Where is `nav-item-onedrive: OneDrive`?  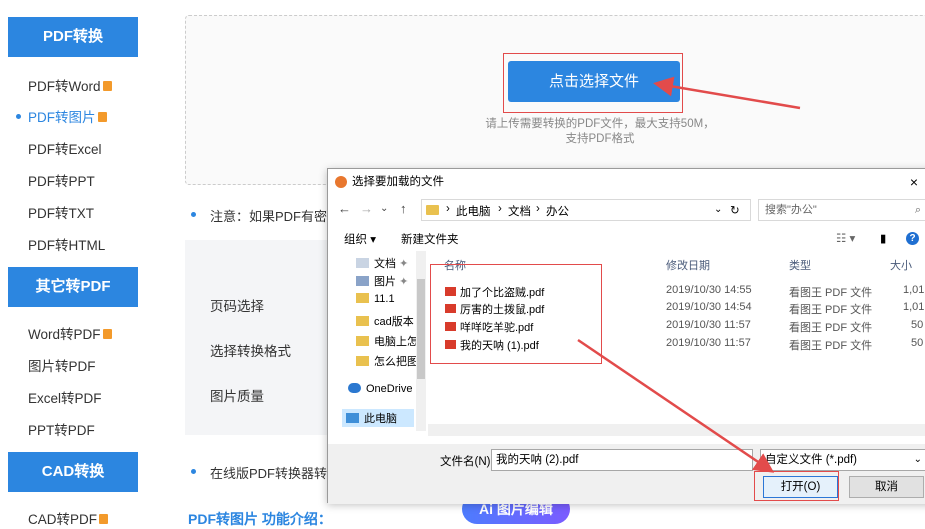 nav-item-onedrive: OneDrive is located at coordinates (380, 389).